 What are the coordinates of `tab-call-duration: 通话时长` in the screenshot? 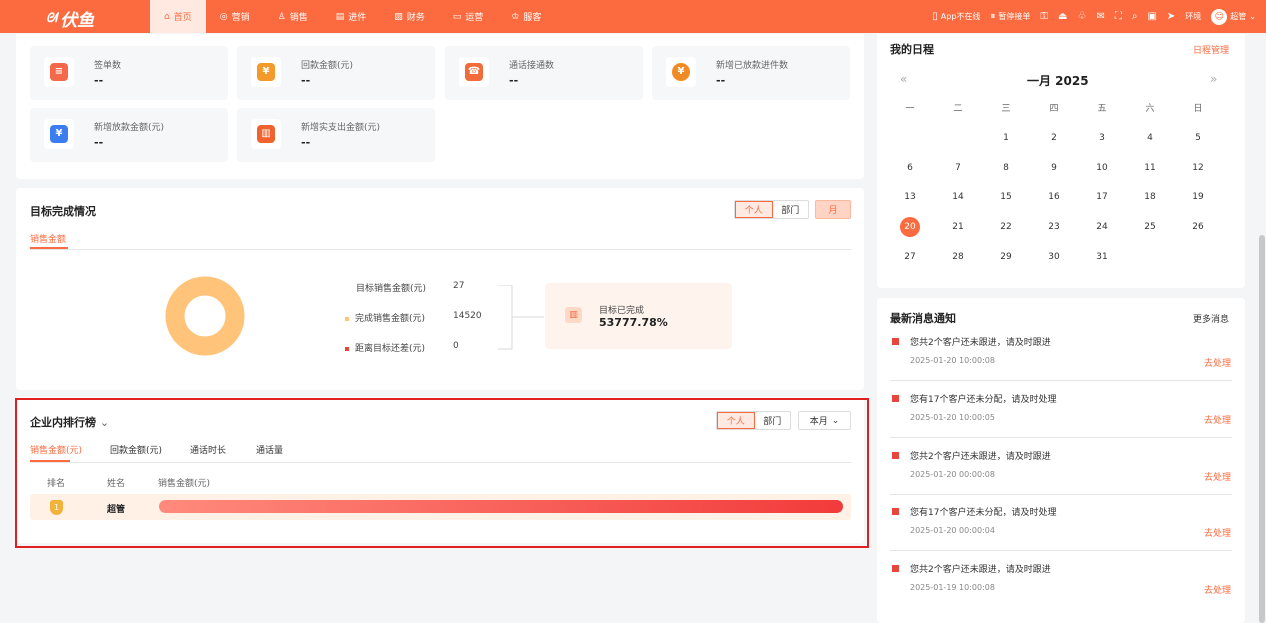 It's located at (208, 449).